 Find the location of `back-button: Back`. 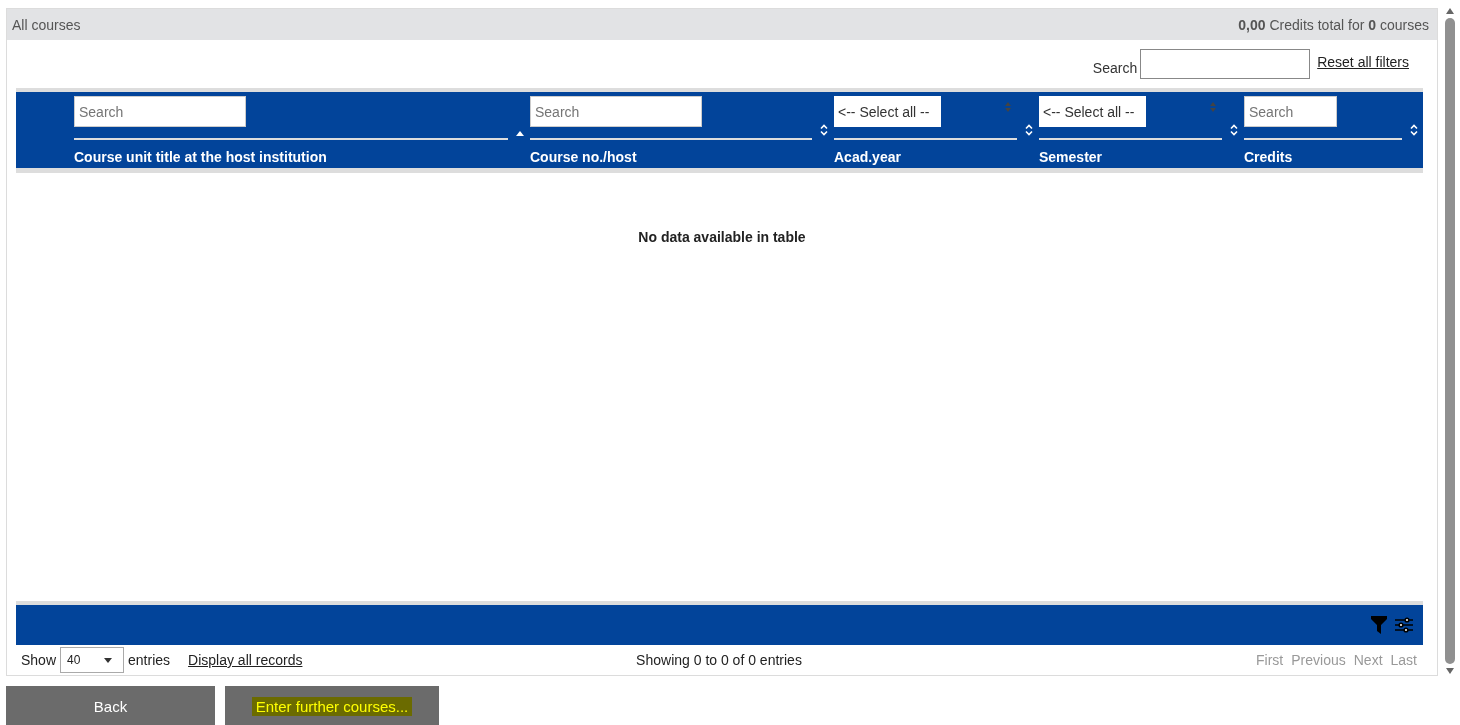

back-button: Back is located at coordinates (110, 705).